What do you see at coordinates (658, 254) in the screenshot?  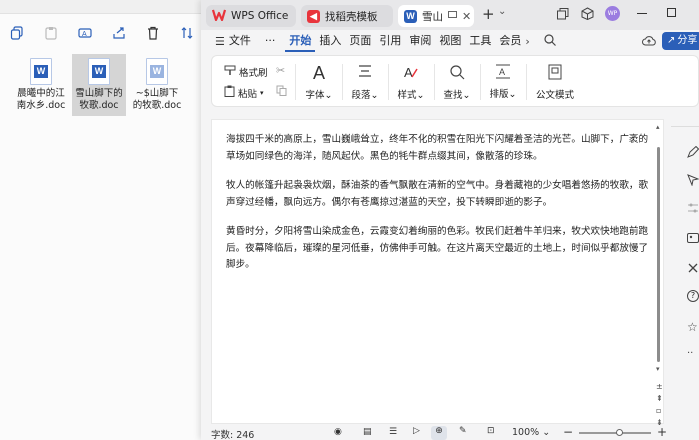 I see `scrollbar-thumb` at bounding box center [658, 254].